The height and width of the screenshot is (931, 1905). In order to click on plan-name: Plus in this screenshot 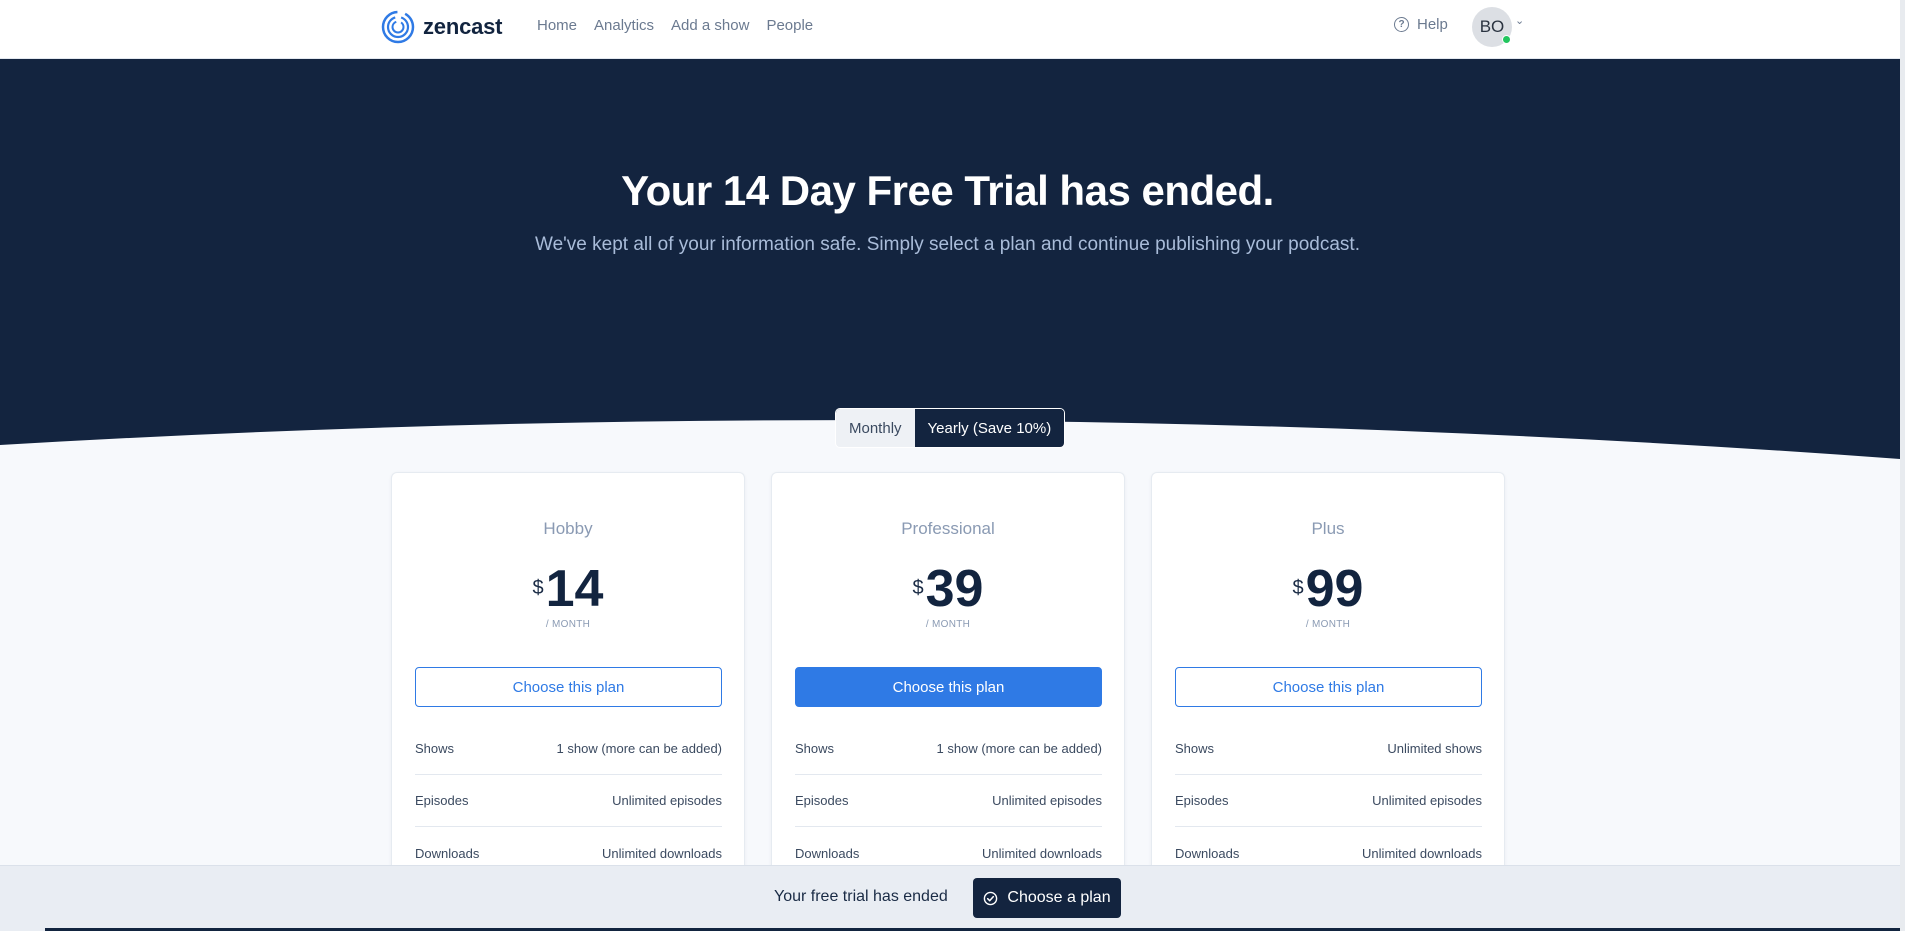, I will do `click(1328, 528)`.